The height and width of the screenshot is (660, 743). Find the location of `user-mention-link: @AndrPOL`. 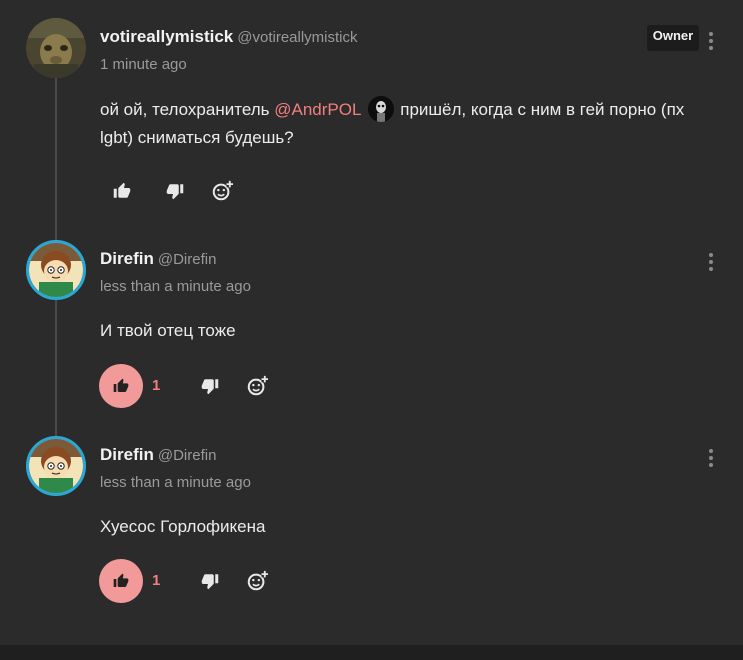

user-mention-link: @AndrPOL is located at coordinates (317, 109).